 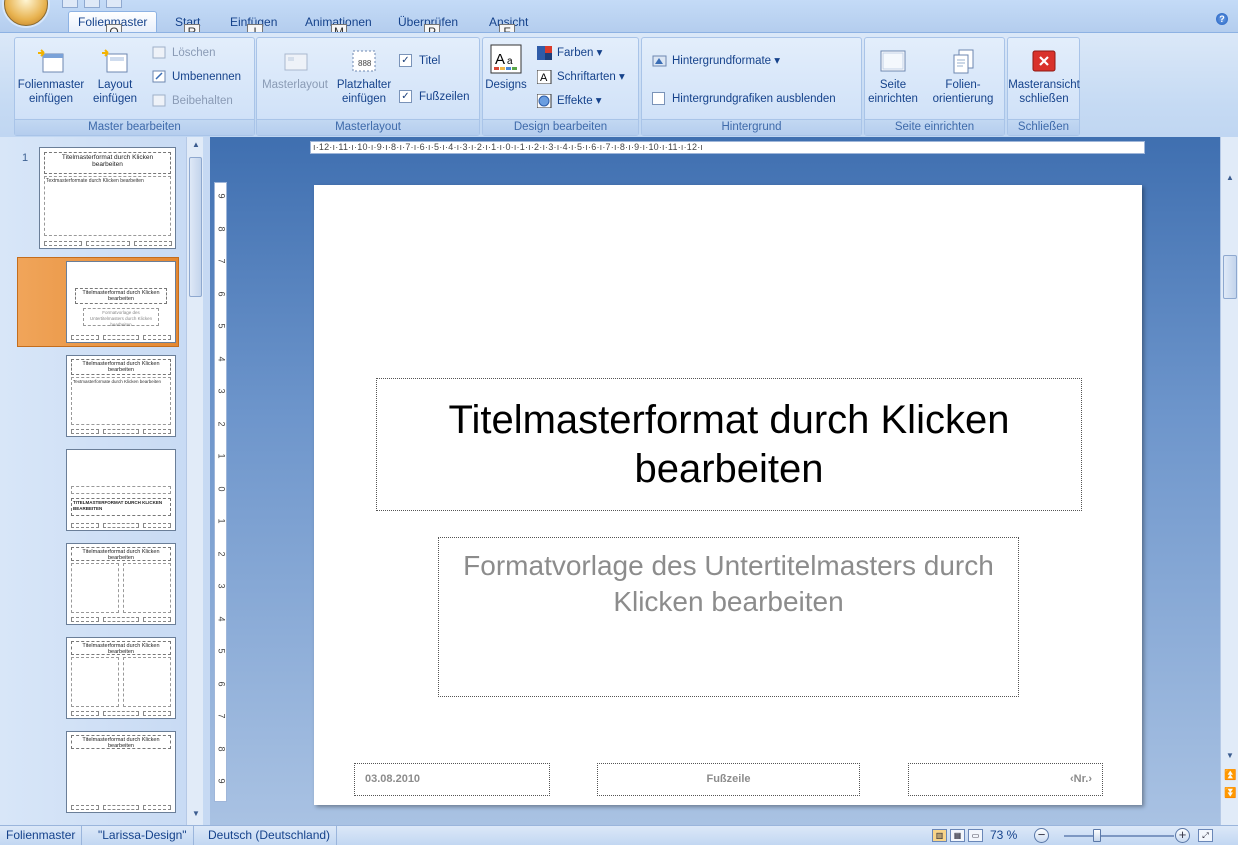 I want to click on vertical-ruler-tick: 3, so click(x=221, y=586).